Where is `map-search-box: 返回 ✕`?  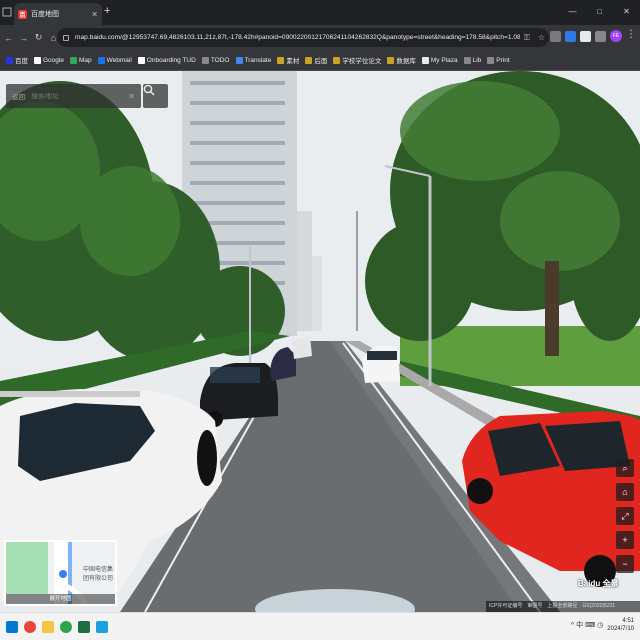 map-search-box: 返回 ✕ is located at coordinates (73, 96).